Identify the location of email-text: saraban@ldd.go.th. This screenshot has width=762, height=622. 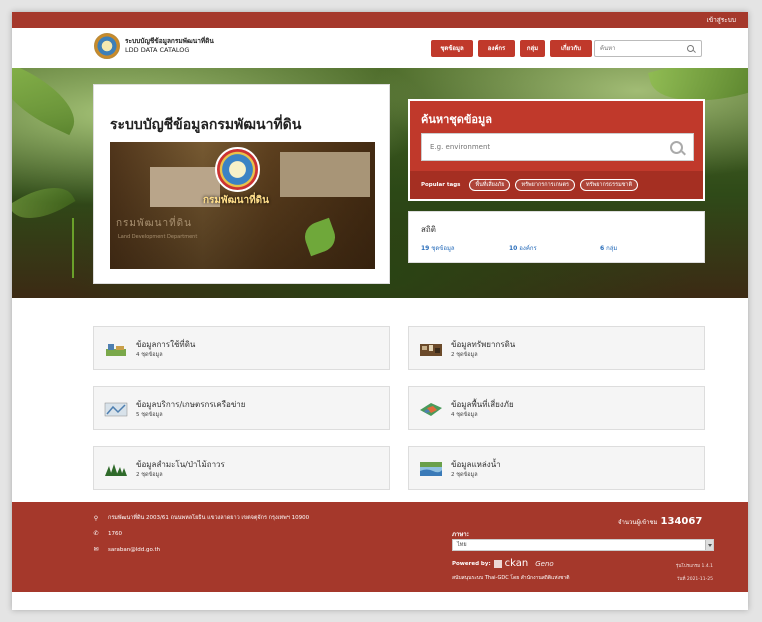
(134, 550).